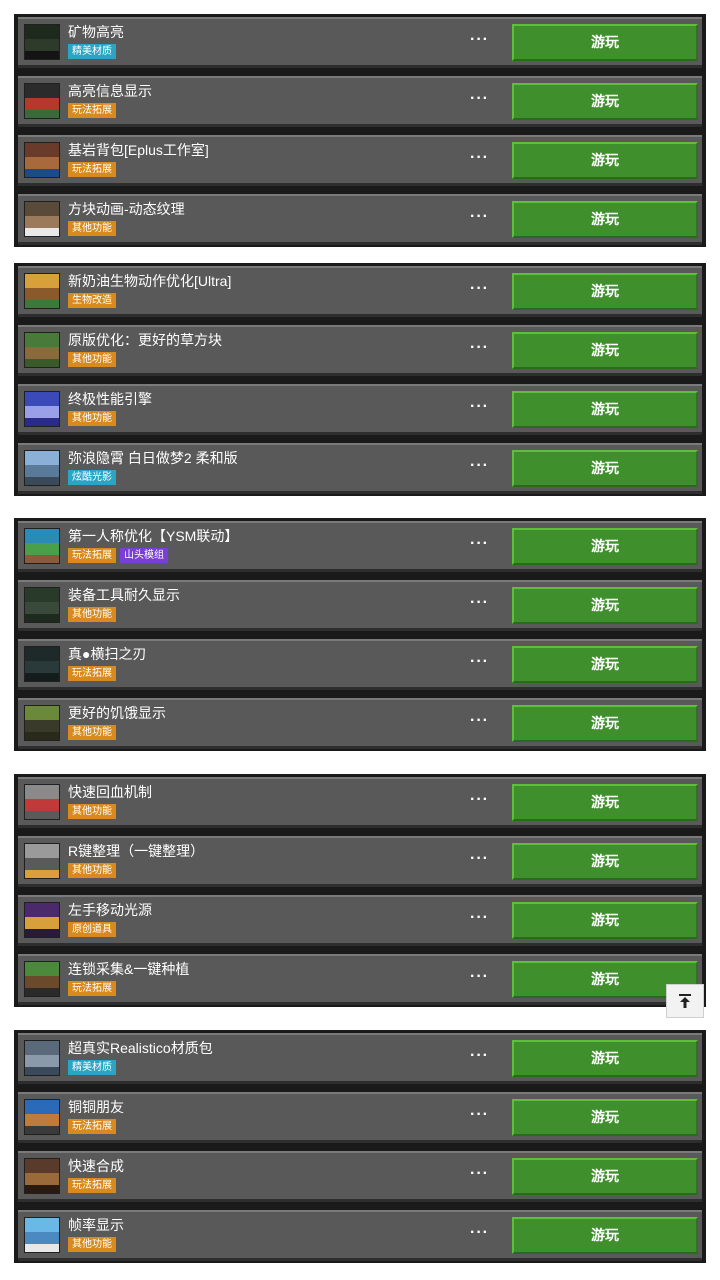  I want to click on mod-card: 装备工具耐久显示 其他功能 ··· 游玩, so click(360, 605).